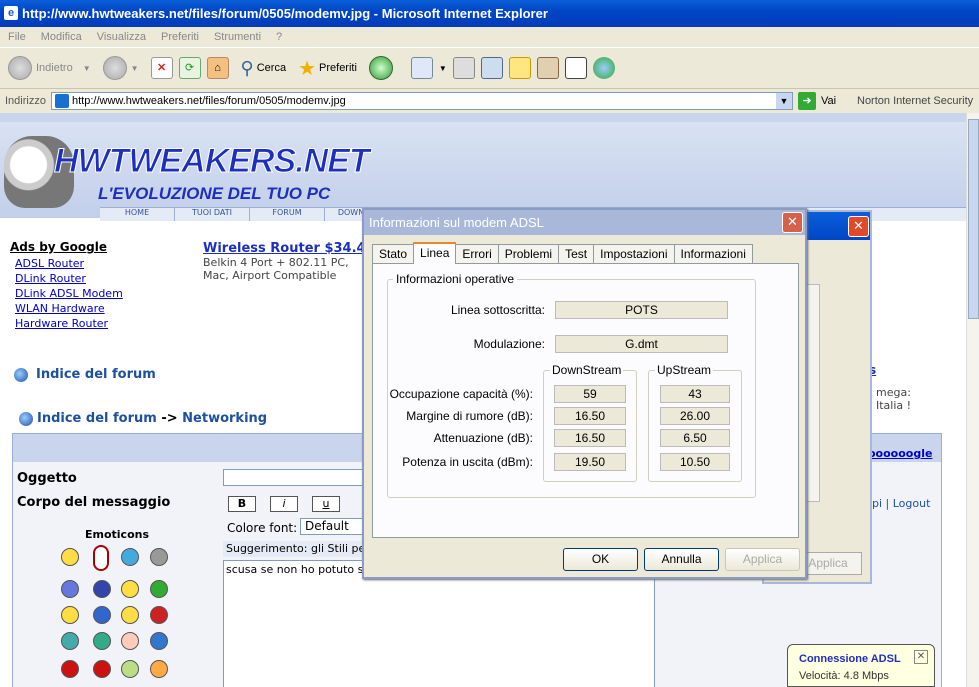 This screenshot has width=979, height=687. I want to click on tab-errori: Errori, so click(477, 254).